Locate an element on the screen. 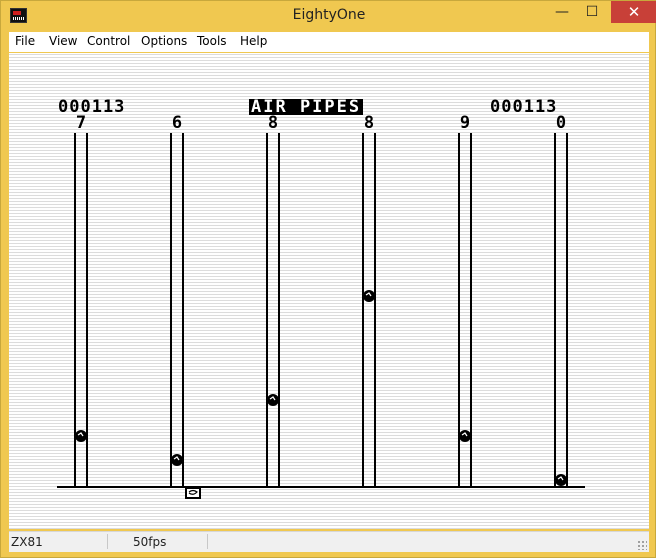 This screenshot has height=558, width=656. close-button: ✕ is located at coordinates (633, 12).